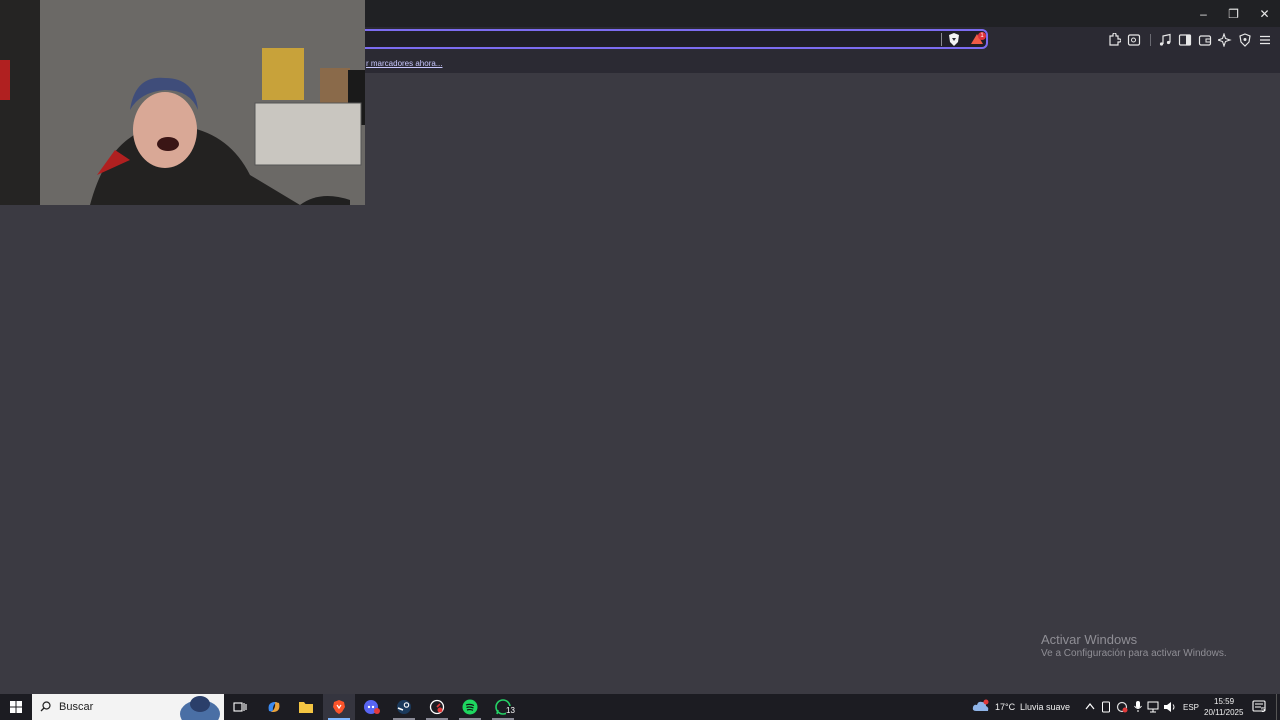  Describe the element at coordinates (1165, 40) in the screenshot. I see `media-icon` at that location.